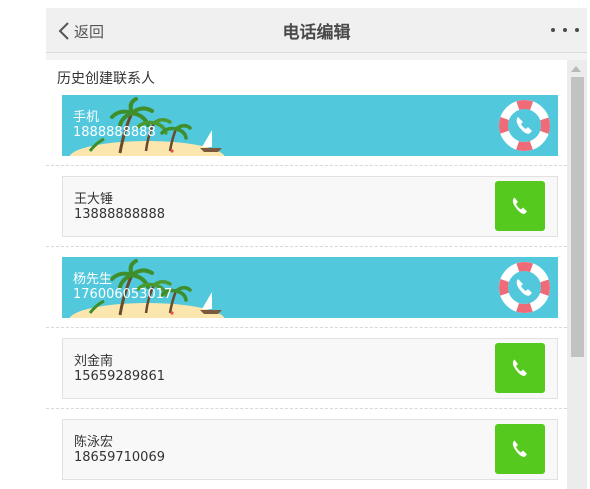 The height and width of the screenshot is (489, 590). I want to click on contact-name: 刘金南, so click(94, 361).